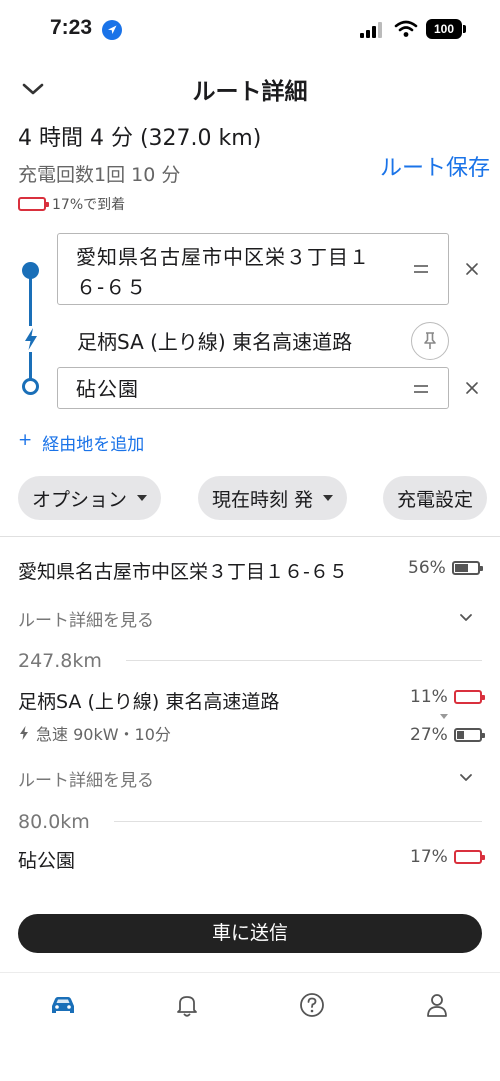  Describe the element at coordinates (149, 702) in the screenshot. I see `charge-stop-title: 足柄SA (上り線) 東名高速道路` at that location.